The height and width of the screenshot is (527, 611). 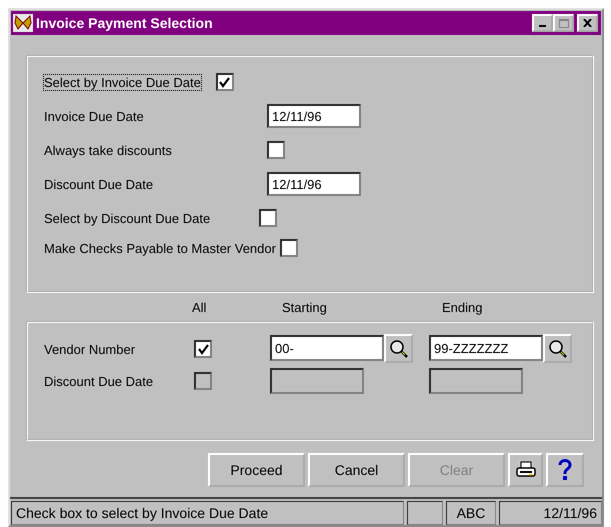 What do you see at coordinates (160, 248) in the screenshot?
I see `option-label: Make Checks Payable to Master Vendor` at bounding box center [160, 248].